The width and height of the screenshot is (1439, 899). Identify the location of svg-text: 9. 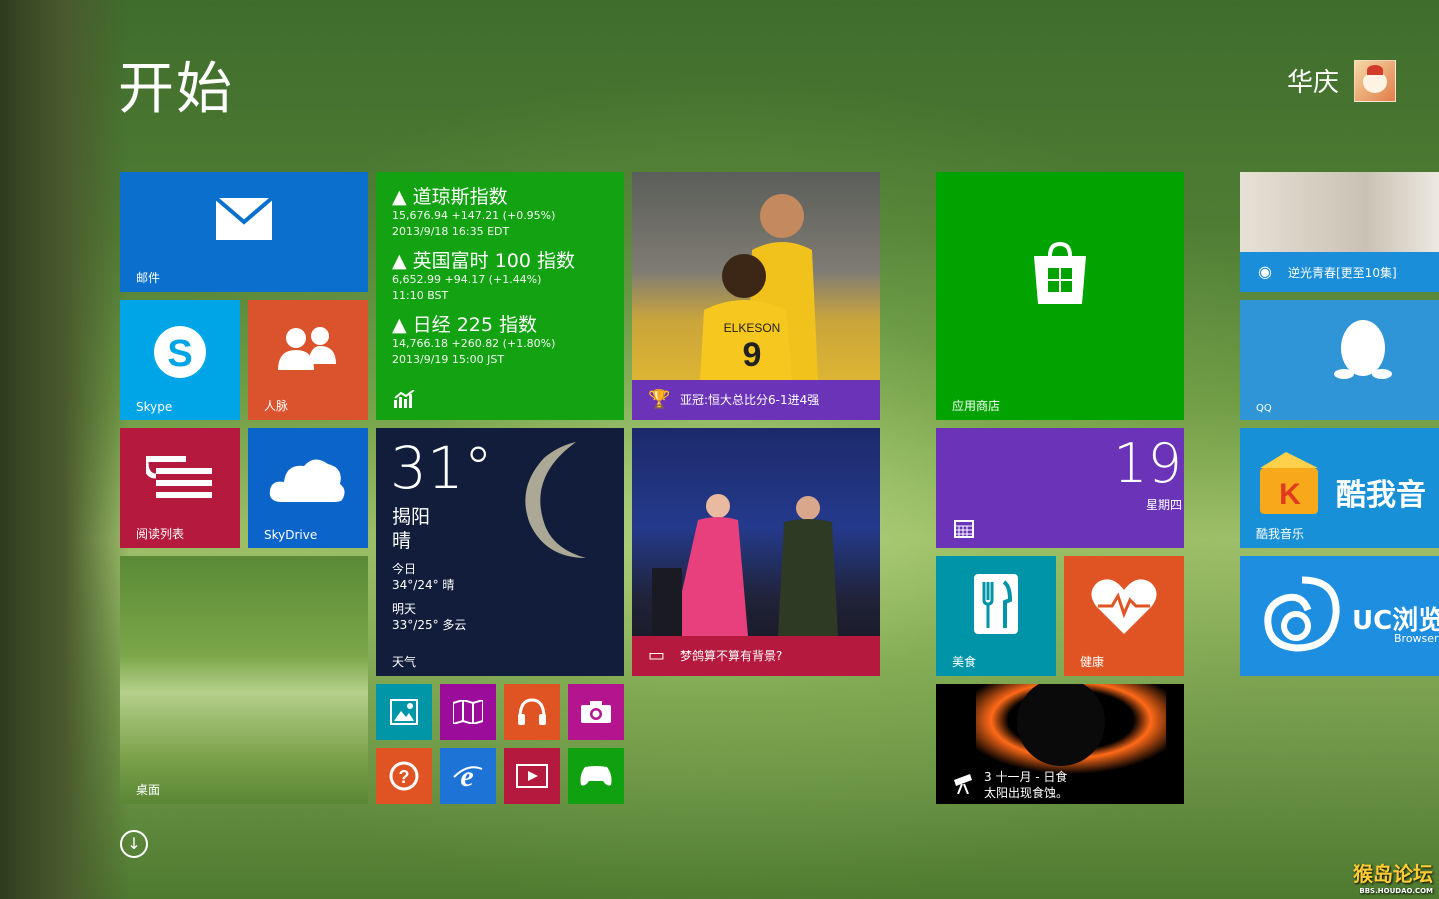
(752, 355).